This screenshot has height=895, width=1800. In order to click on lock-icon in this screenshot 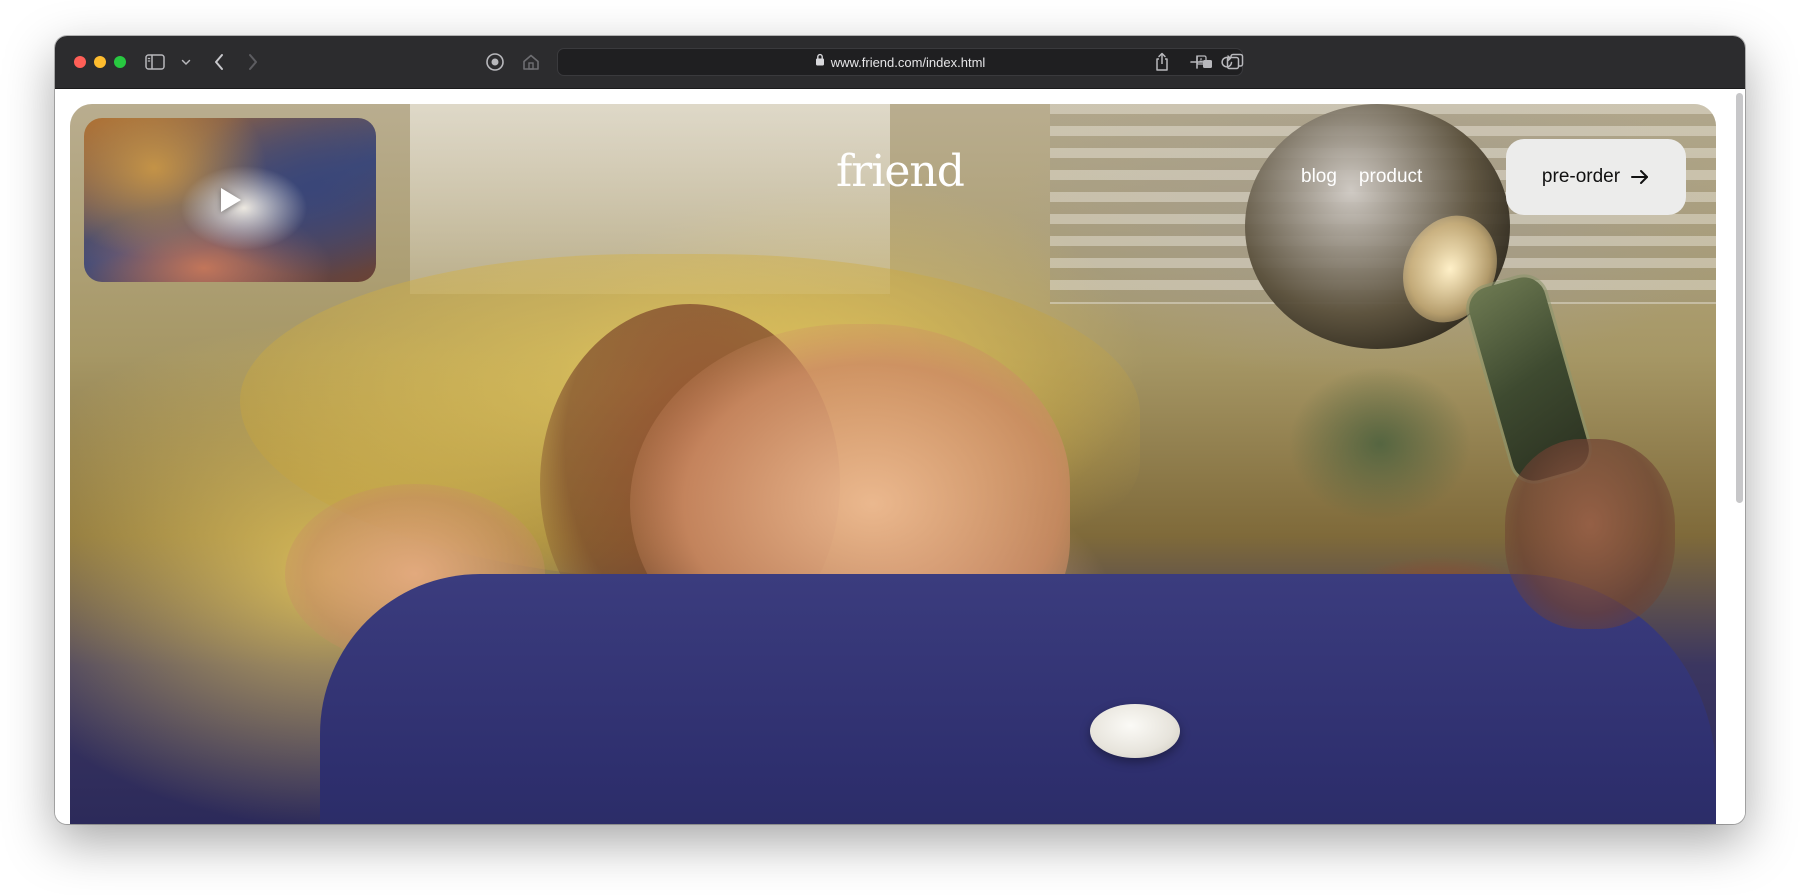, I will do `click(820, 62)`.